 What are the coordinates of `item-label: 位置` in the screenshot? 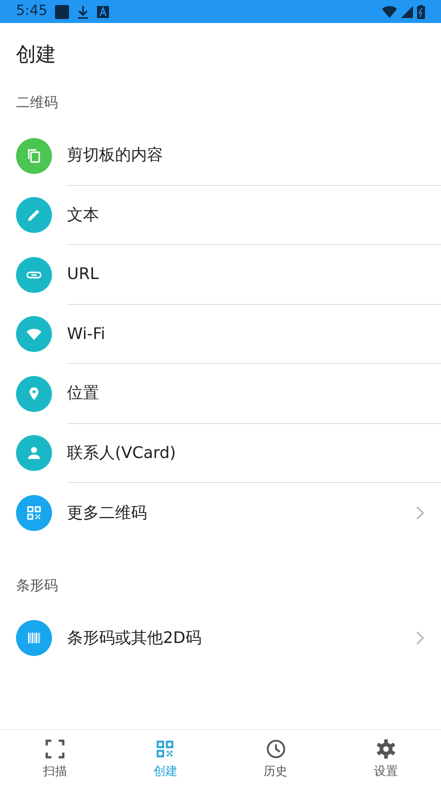 It's located at (83, 393).